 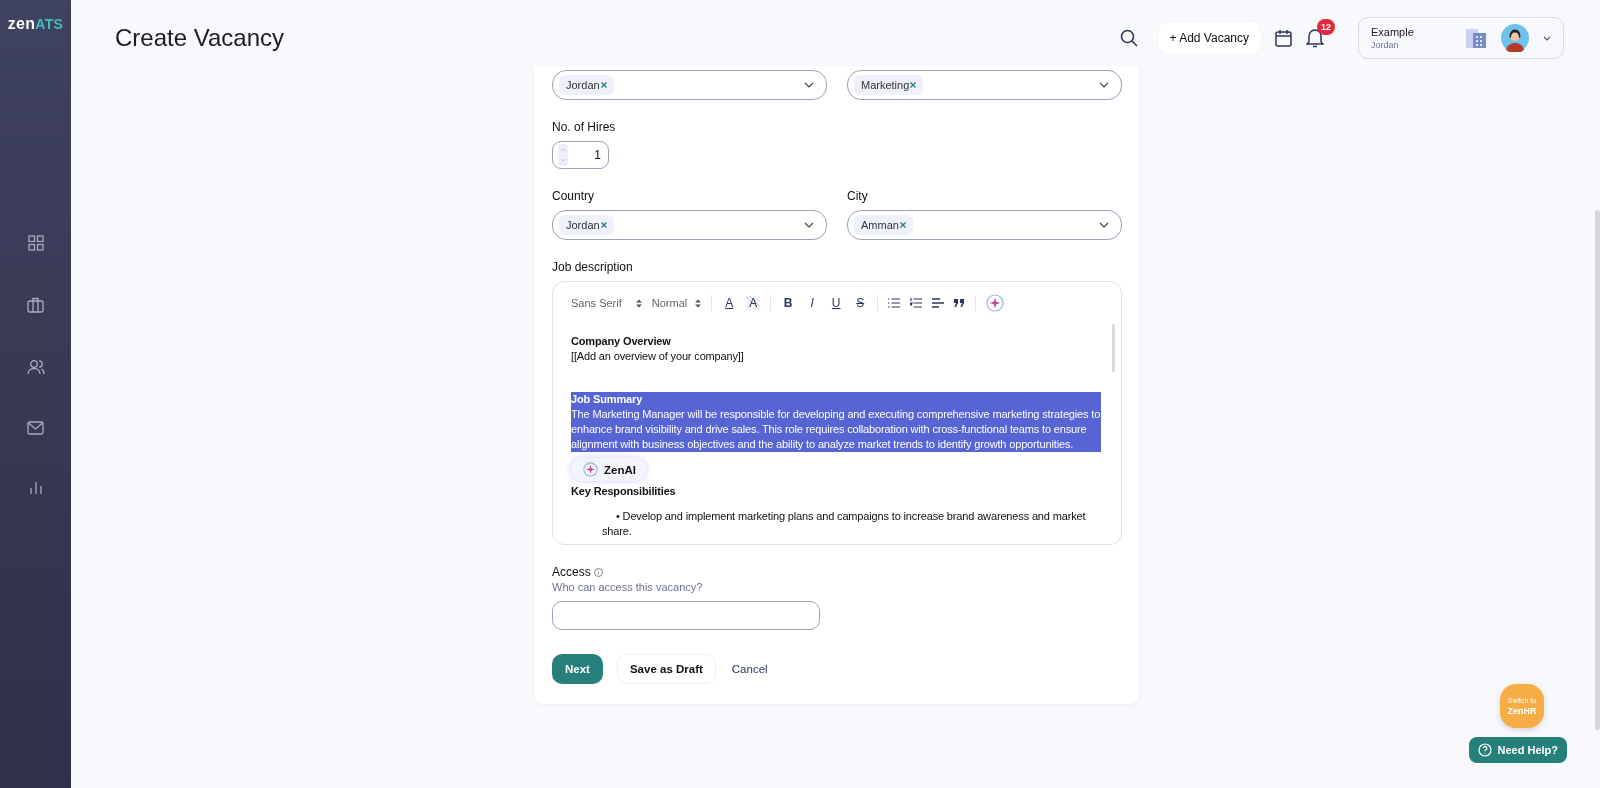 What do you see at coordinates (686, 615) in the screenshot?
I see `access-field` at bounding box center [686, 615].